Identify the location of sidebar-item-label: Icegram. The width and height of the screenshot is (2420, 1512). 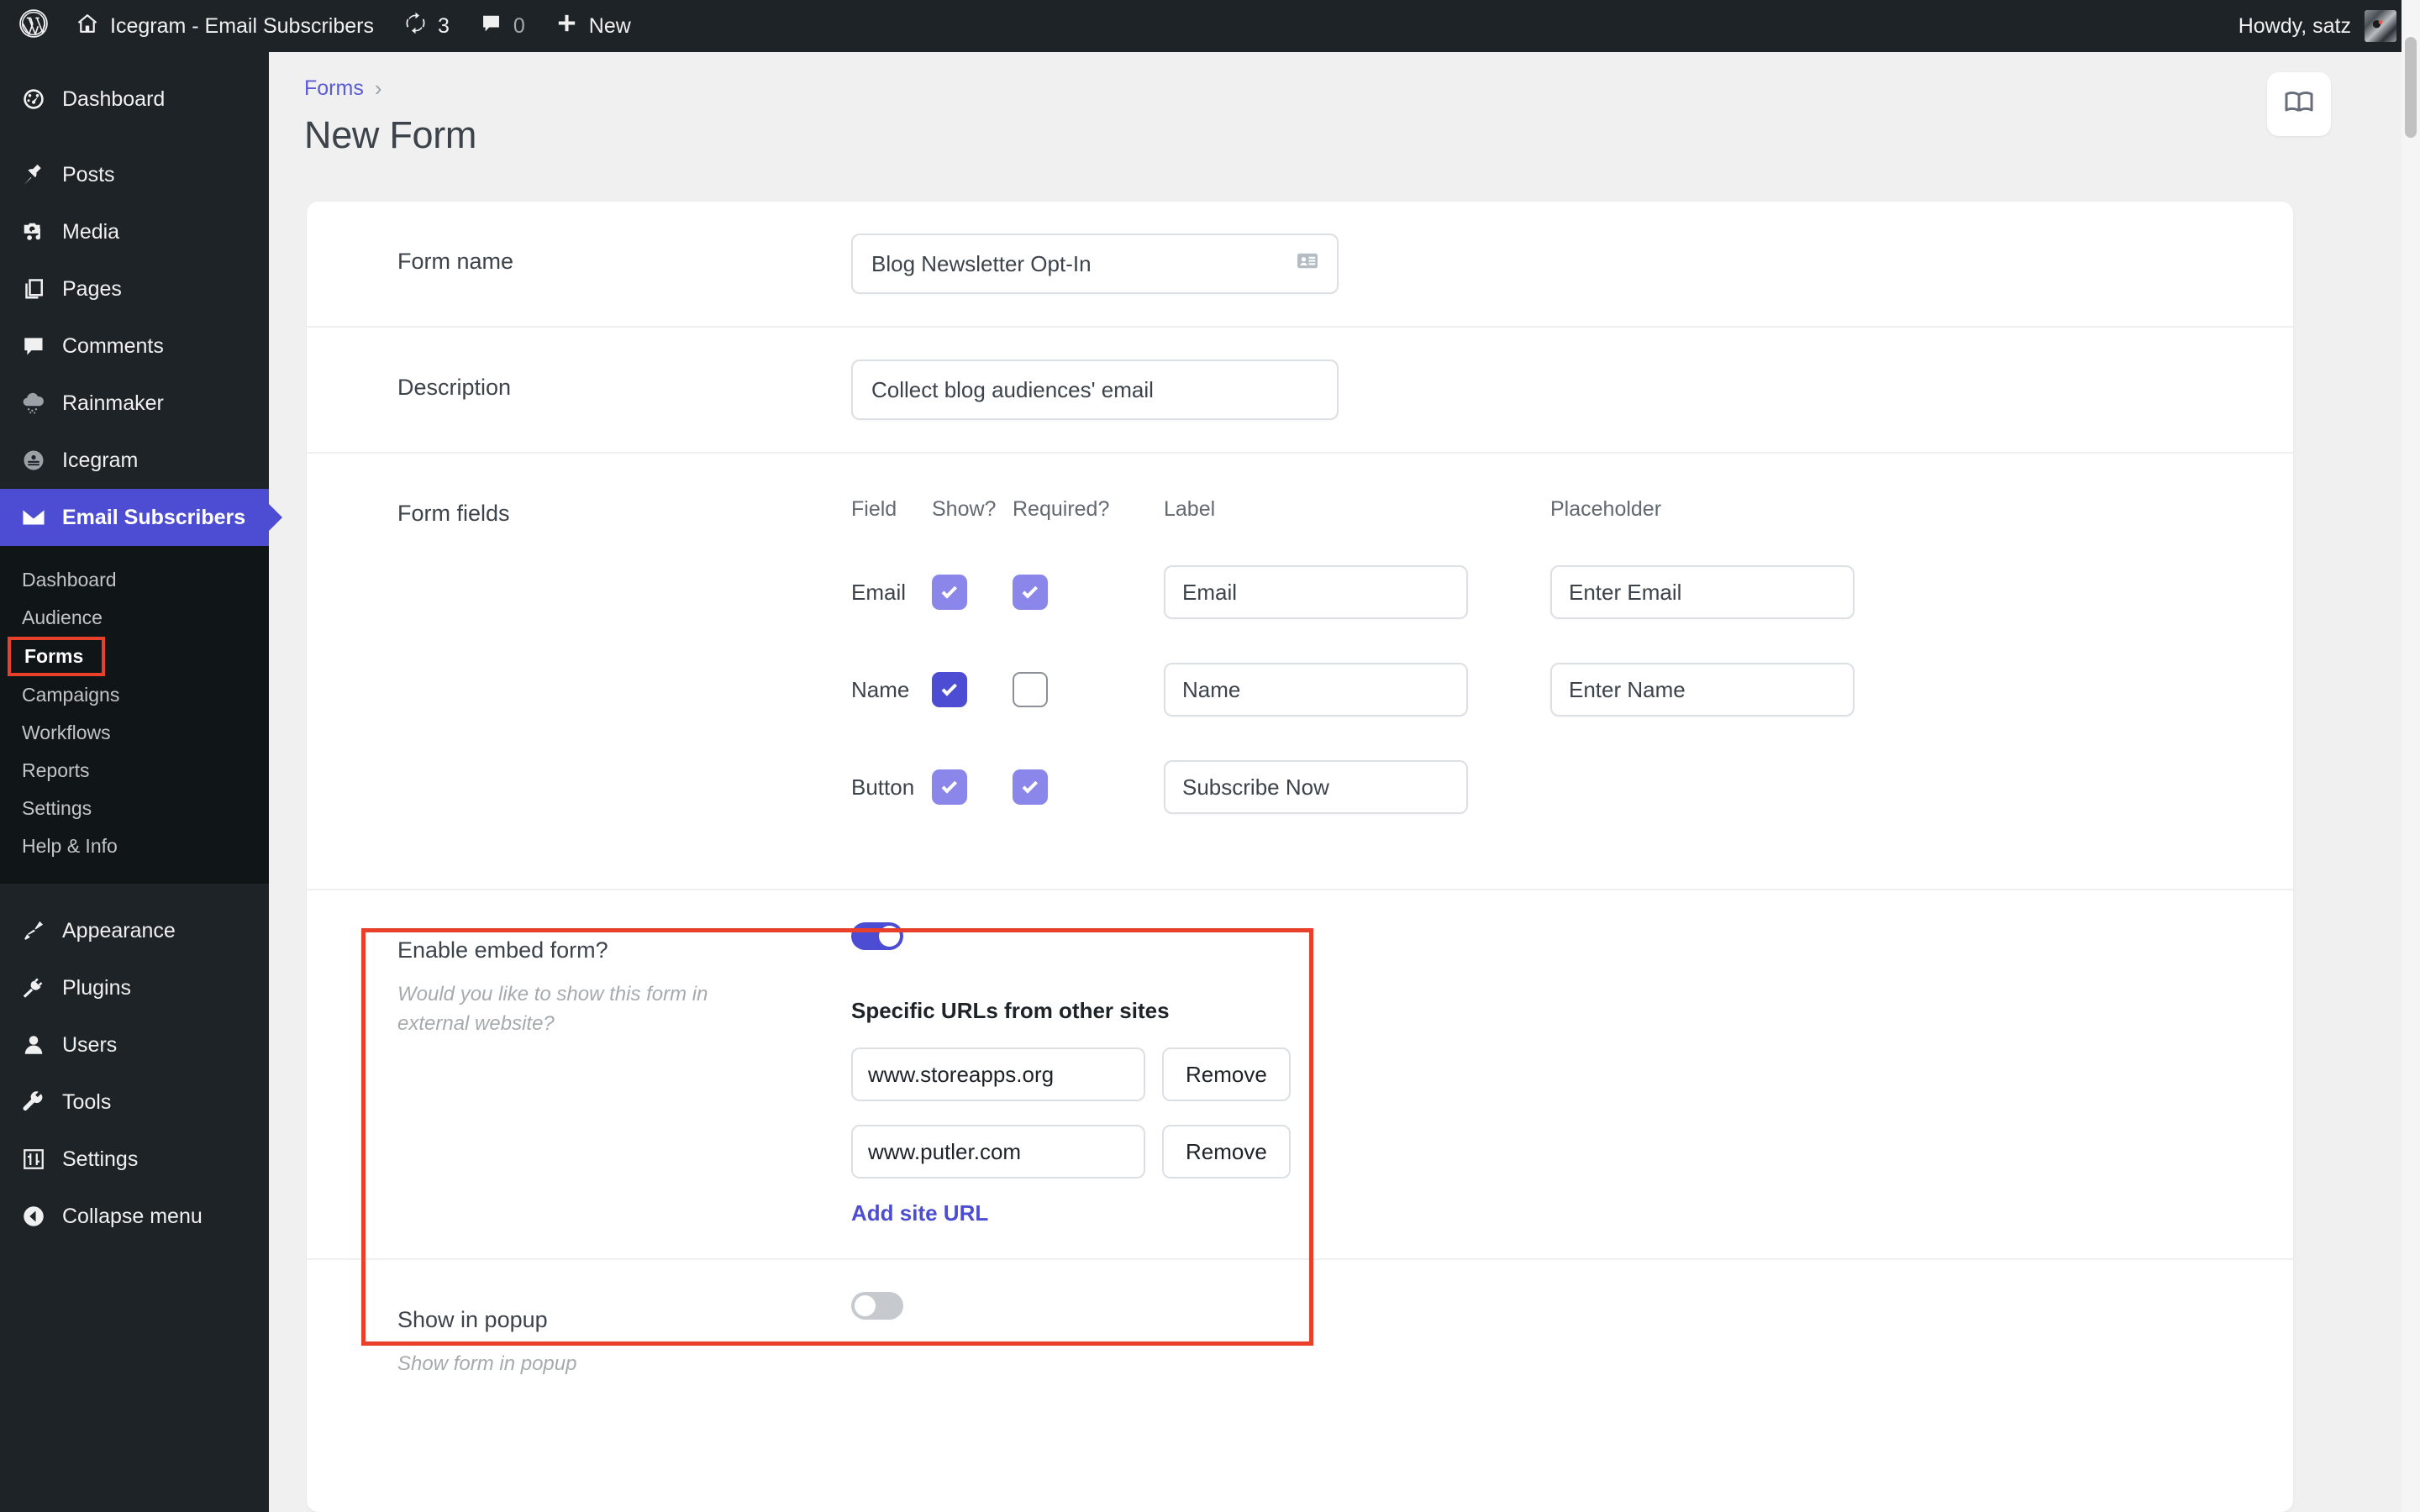
(100, 460).